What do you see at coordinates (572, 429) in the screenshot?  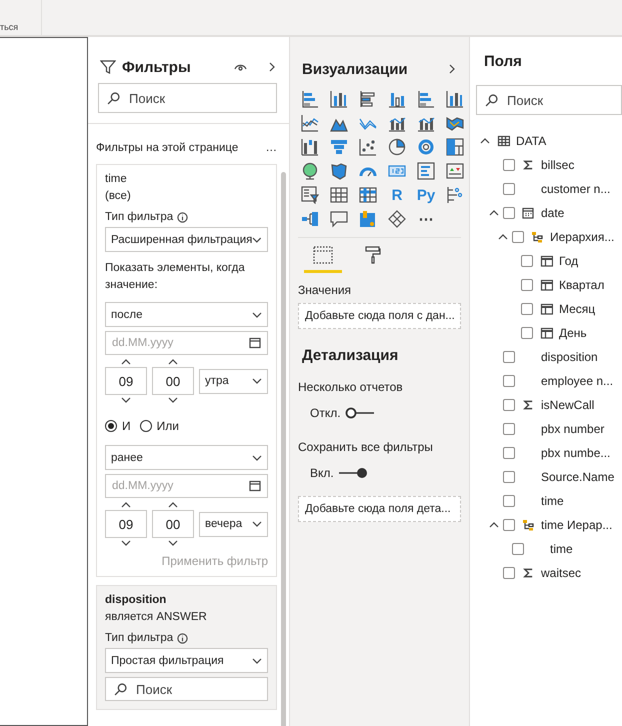 I see `field-name: pbx number` at bounding box center [572, 429].